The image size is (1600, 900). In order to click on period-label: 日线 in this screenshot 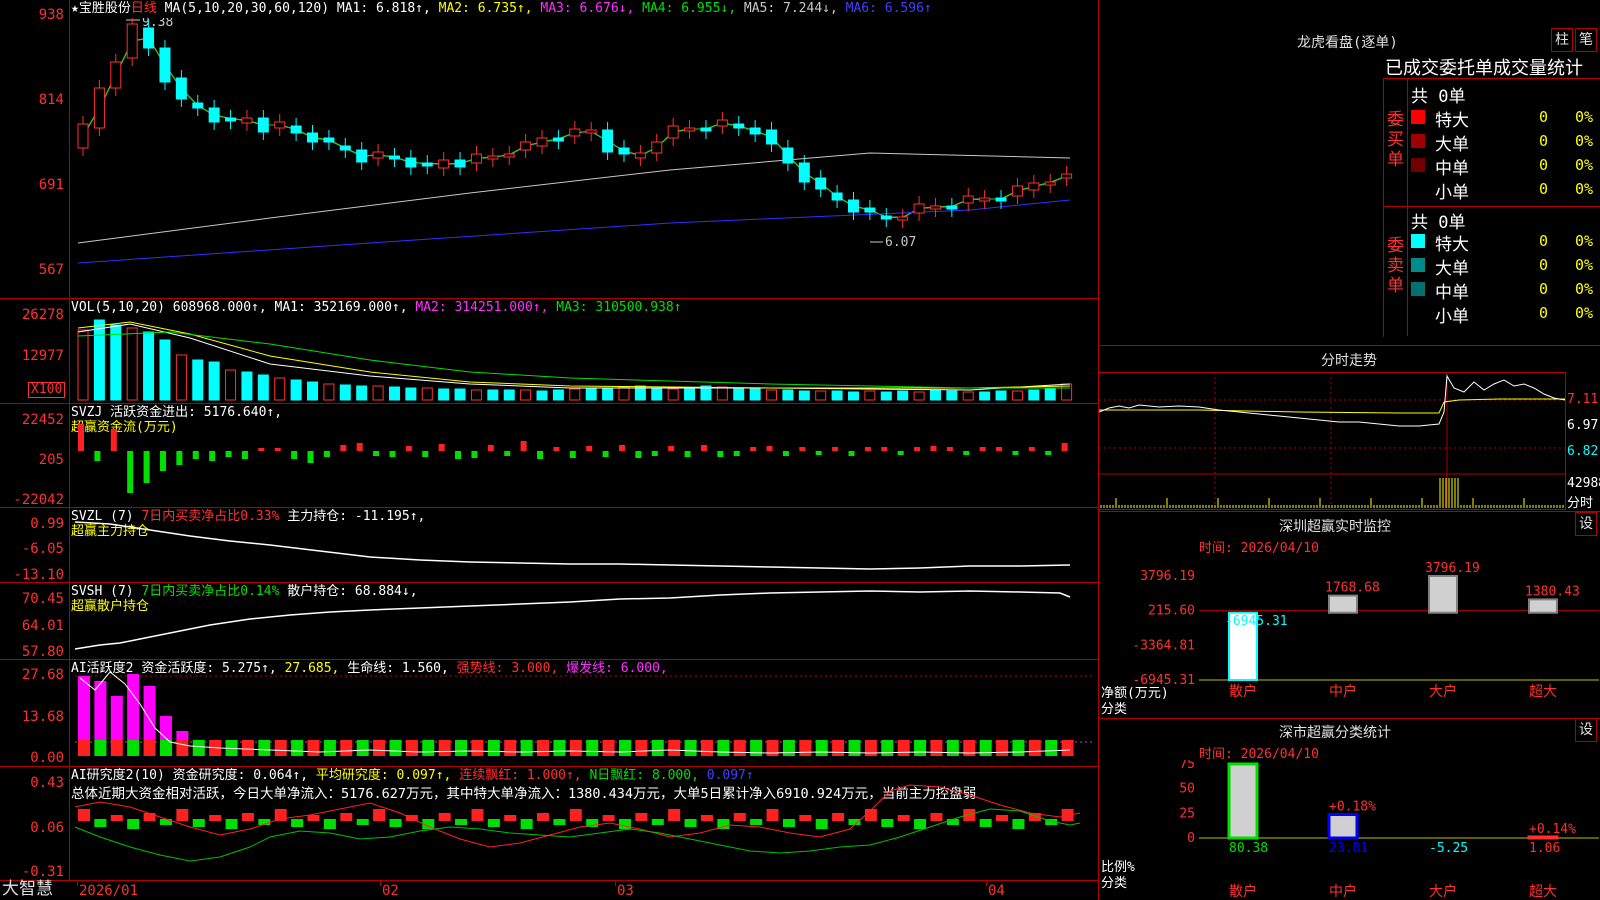, I will do `click(144, 8)`.